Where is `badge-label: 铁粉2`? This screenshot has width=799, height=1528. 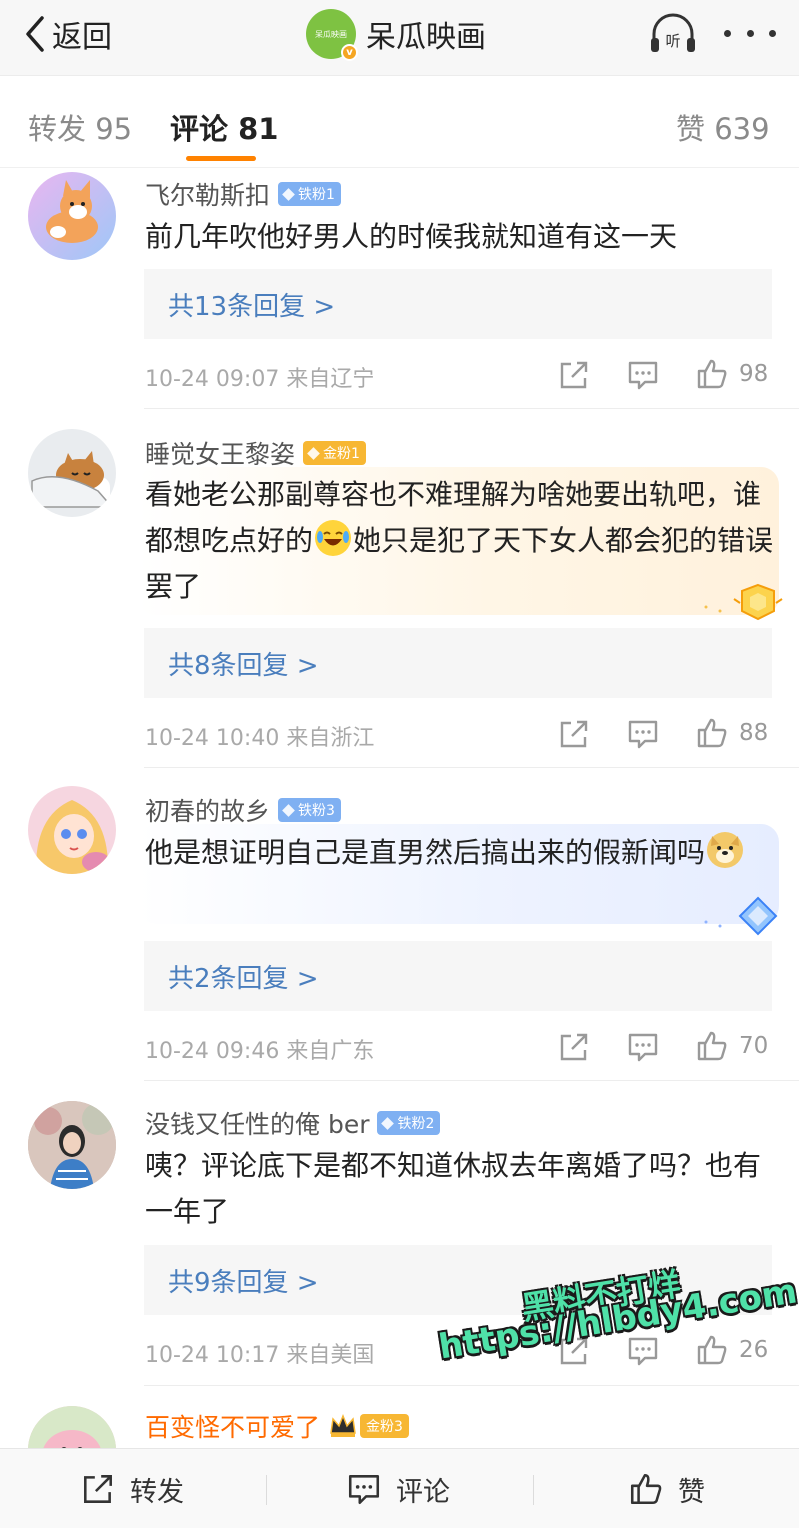
badge-label: 铁粉2 is located at coordinates (416, 1124).